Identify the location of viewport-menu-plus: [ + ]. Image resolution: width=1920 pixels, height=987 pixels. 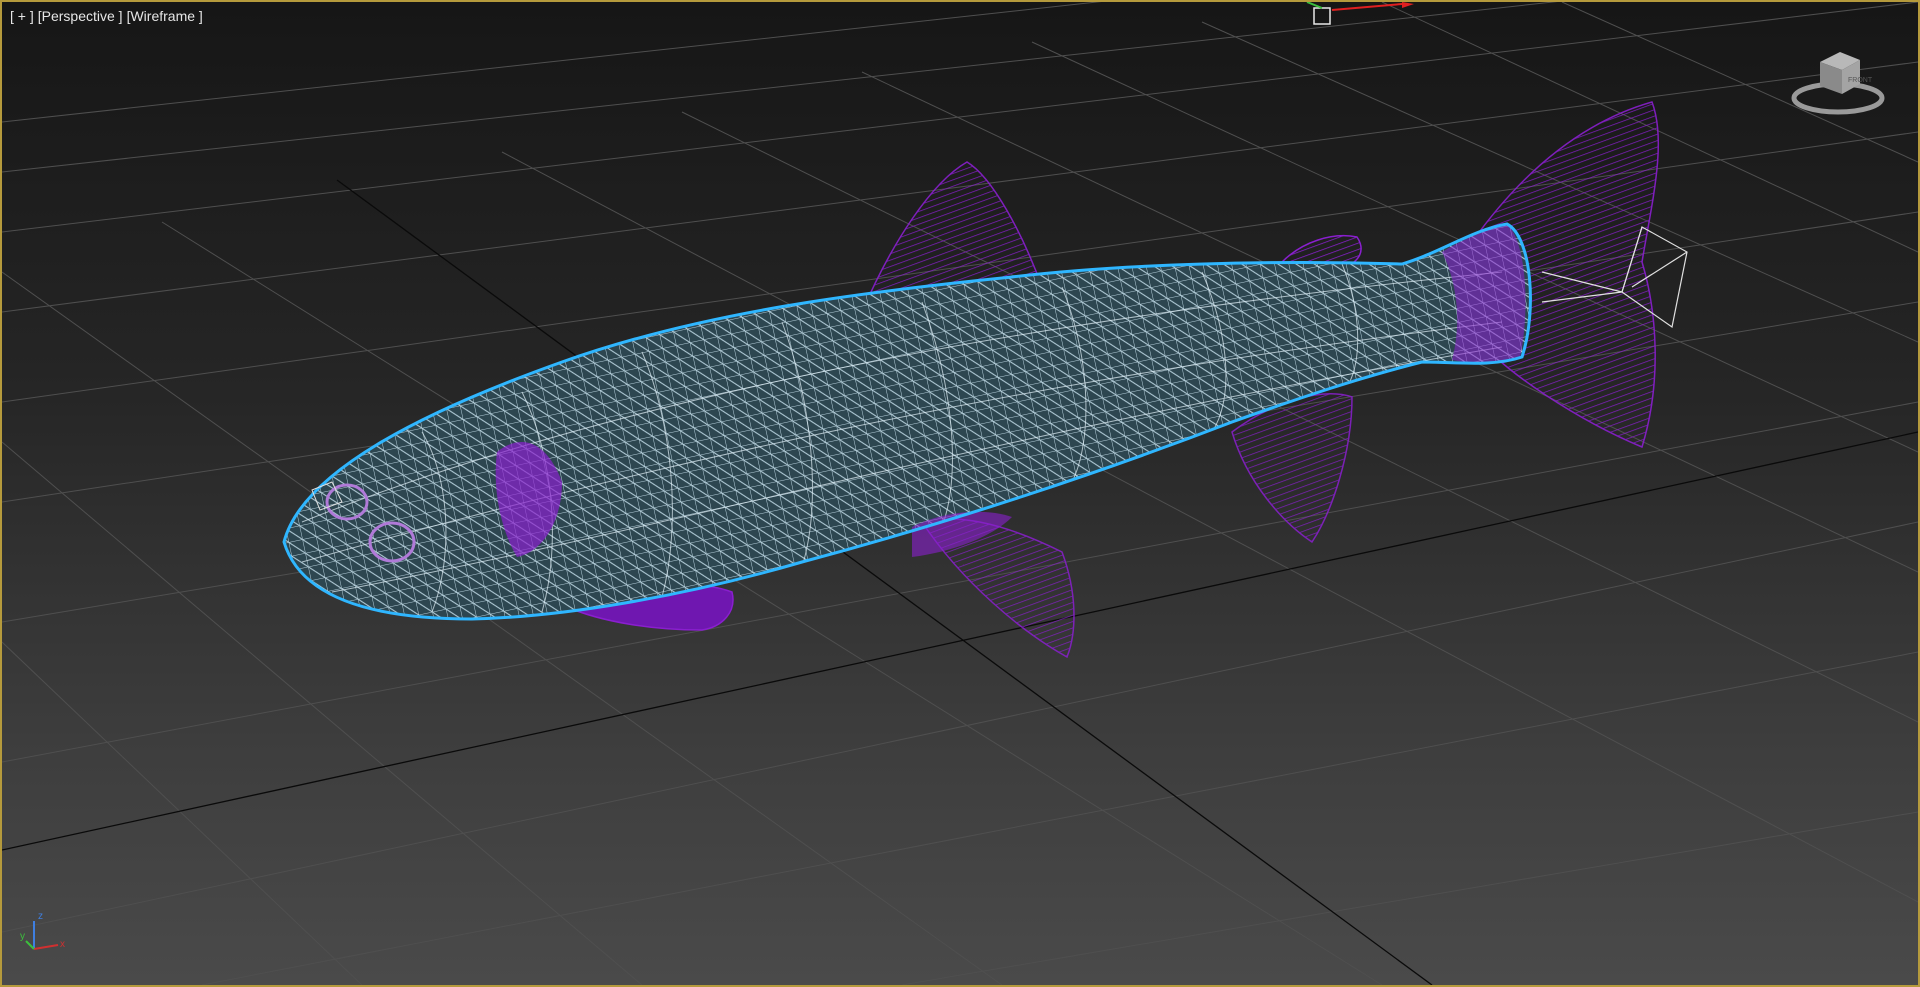
(22, 16).